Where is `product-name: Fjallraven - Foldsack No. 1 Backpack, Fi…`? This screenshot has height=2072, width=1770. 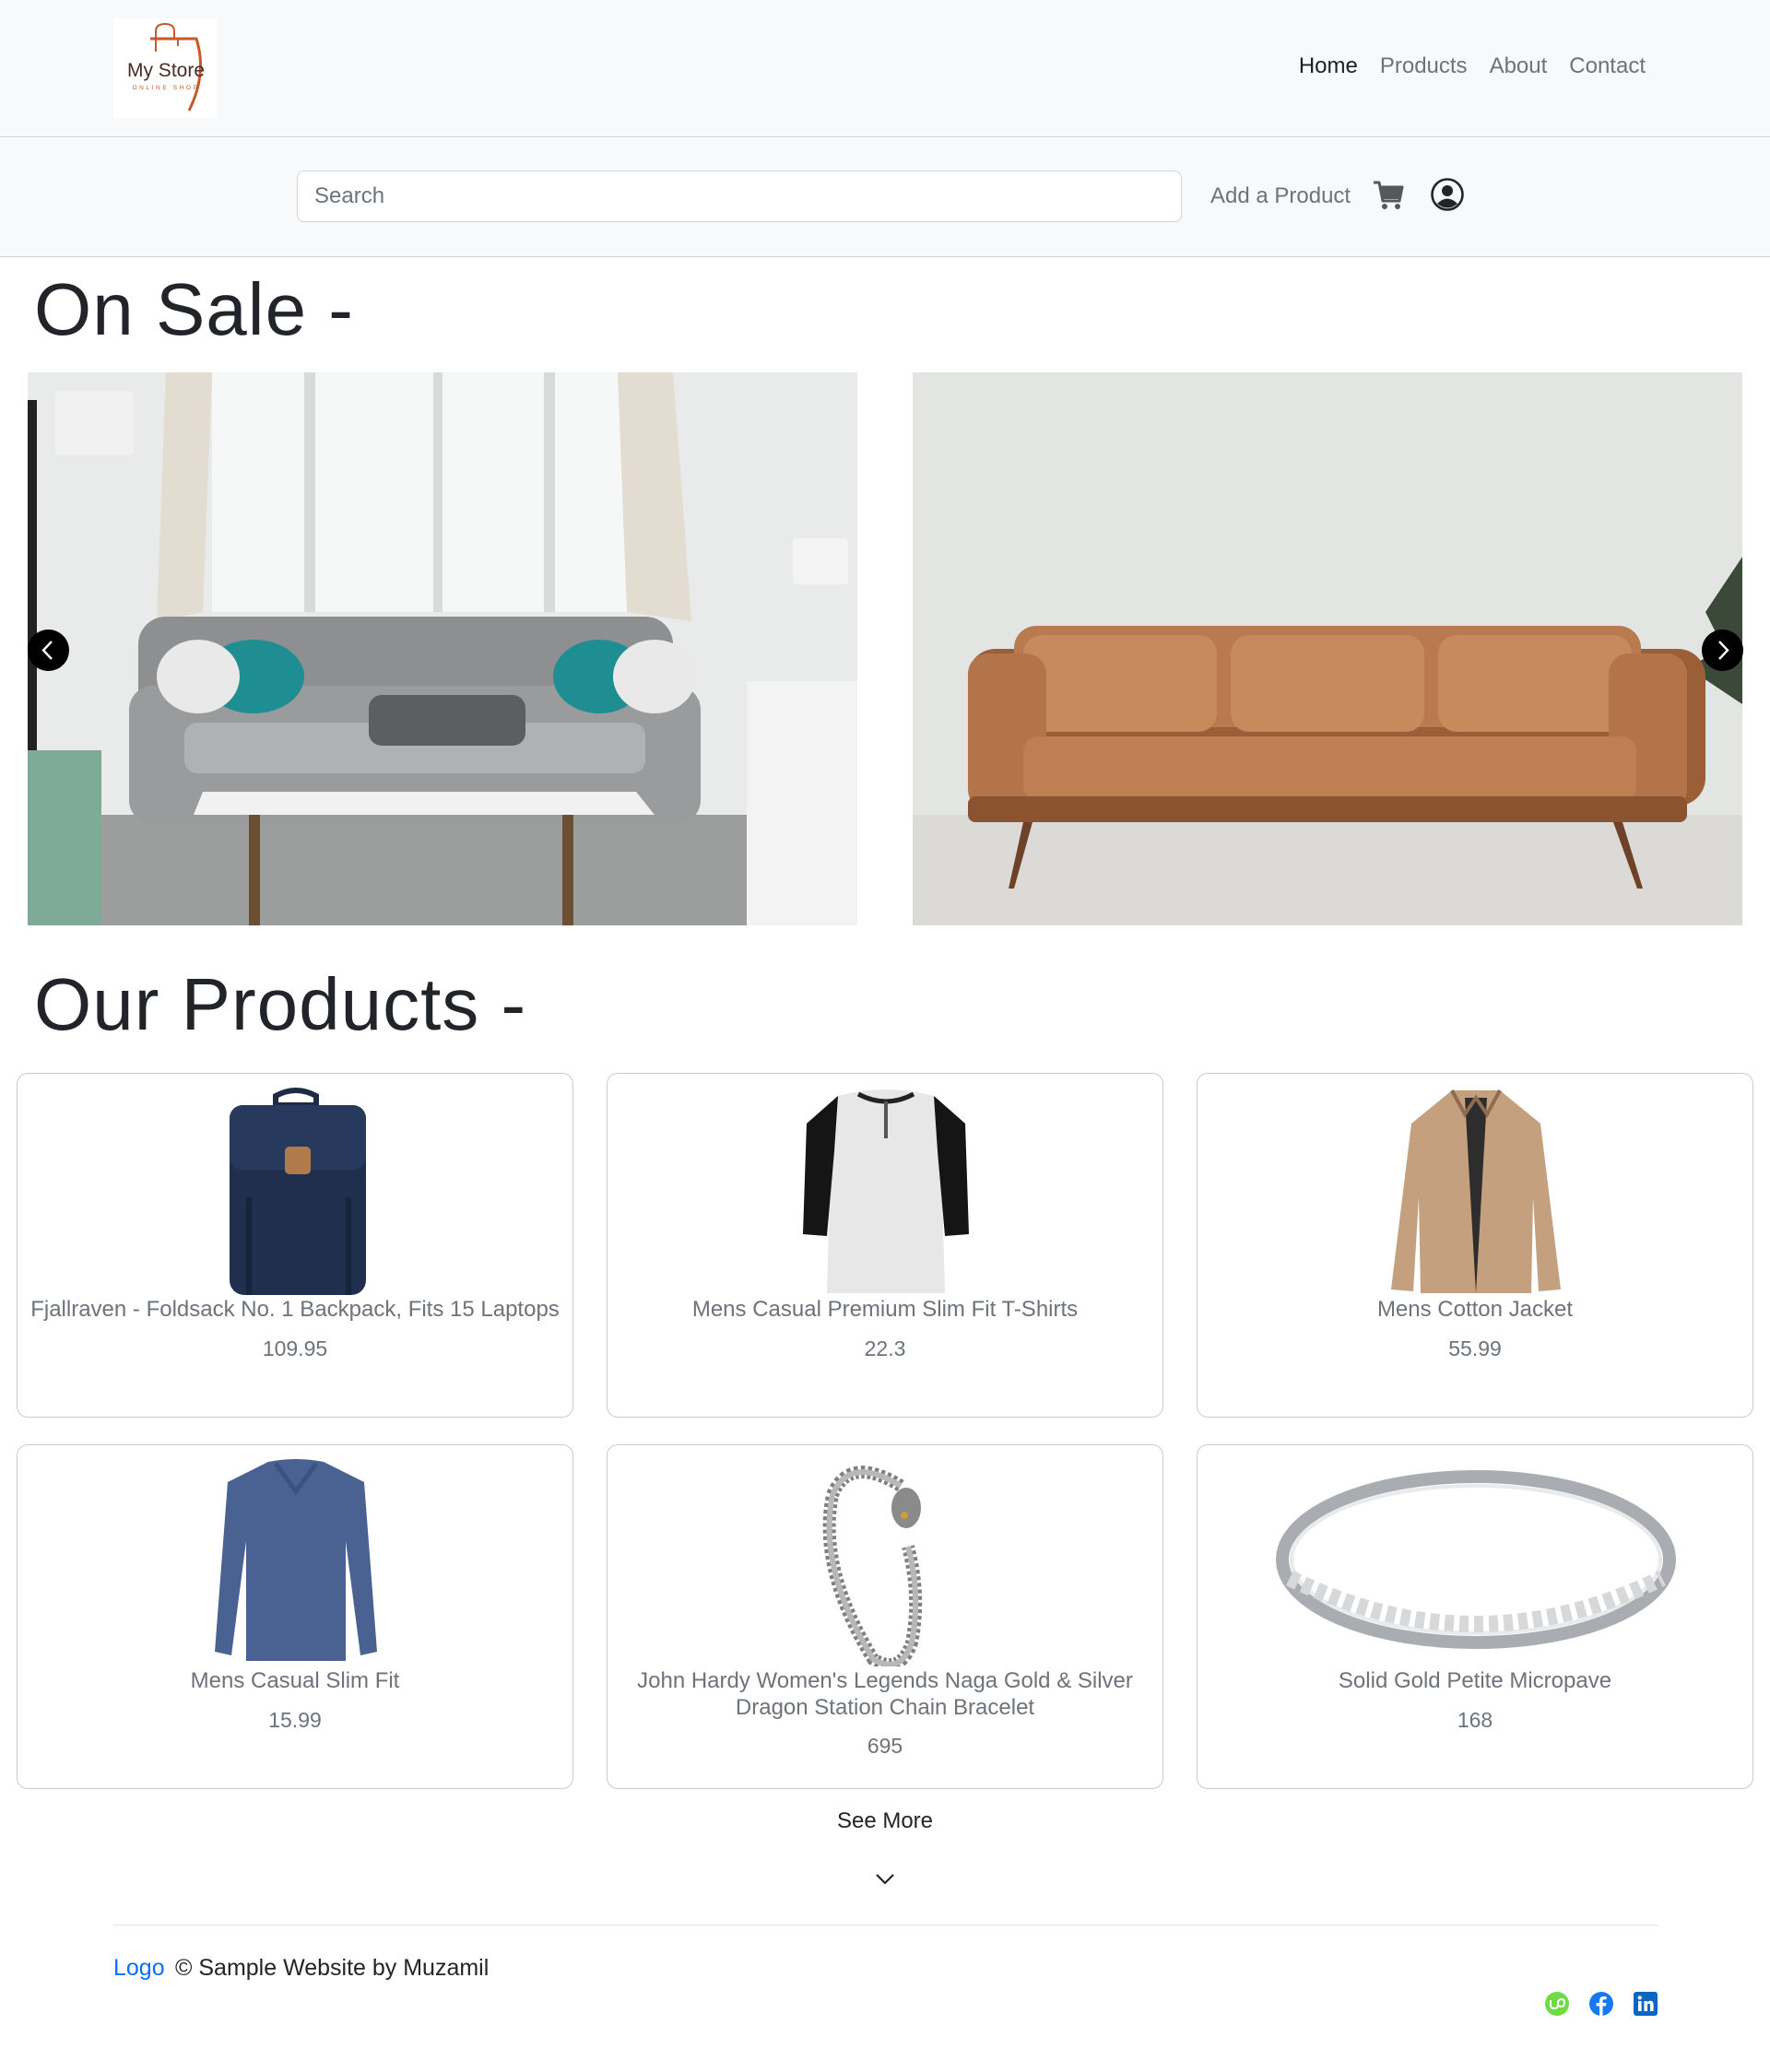
product-name: Fjallraven - Foldsack No. 1 Backpack, Fi… is located at coordinates (295, 1309).